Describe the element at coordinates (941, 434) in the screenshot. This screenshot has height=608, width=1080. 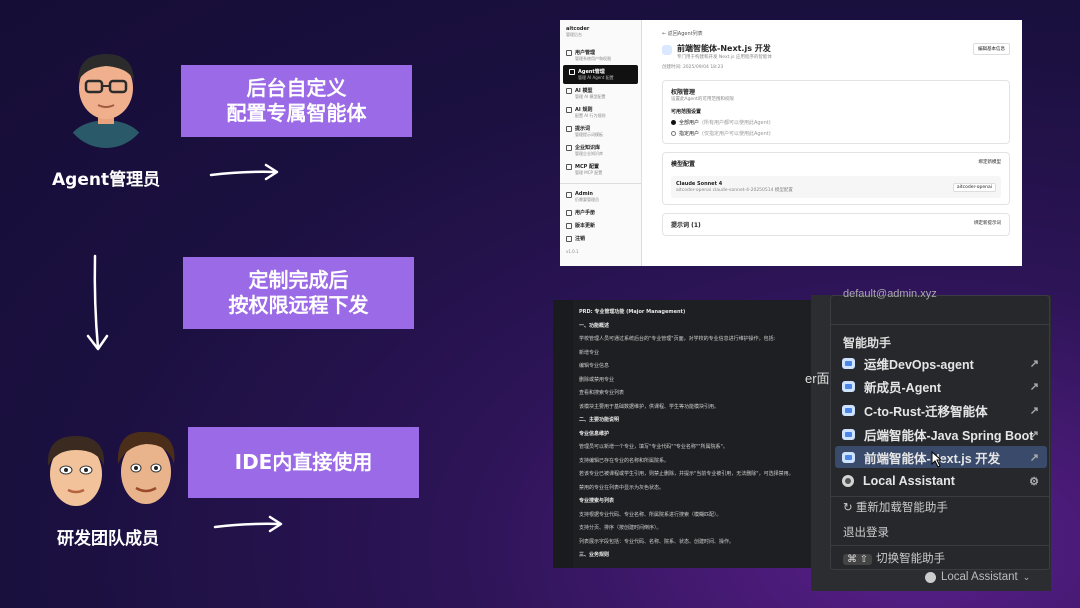
I see `agent-item-java-spring: 后端智能体-Java Spring Boot ↗` at that location.